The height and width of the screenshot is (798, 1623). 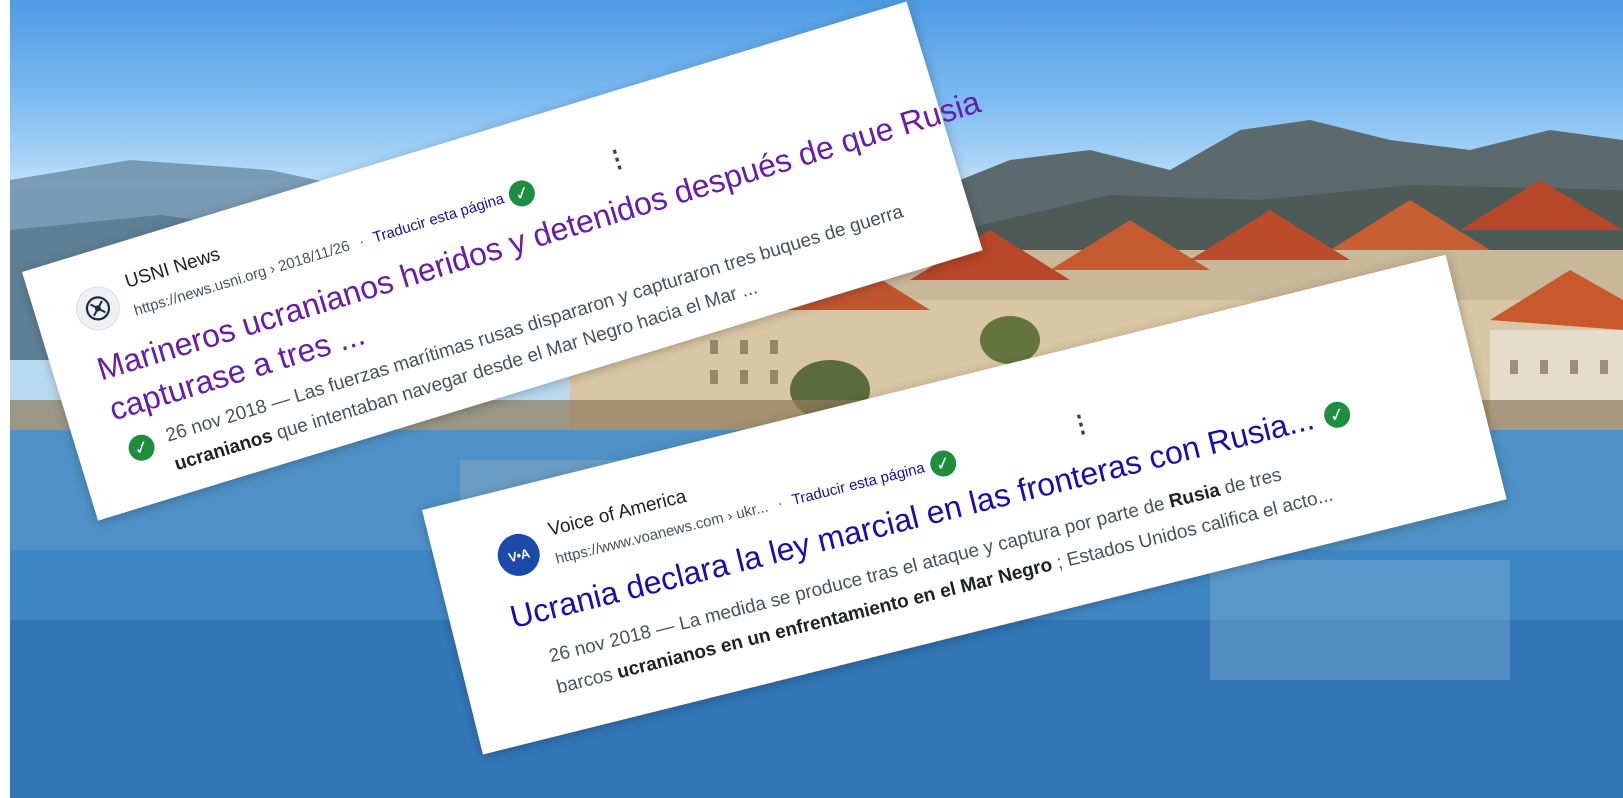 I want to click on usni-anchor-icon, so click(x=98, y=308).